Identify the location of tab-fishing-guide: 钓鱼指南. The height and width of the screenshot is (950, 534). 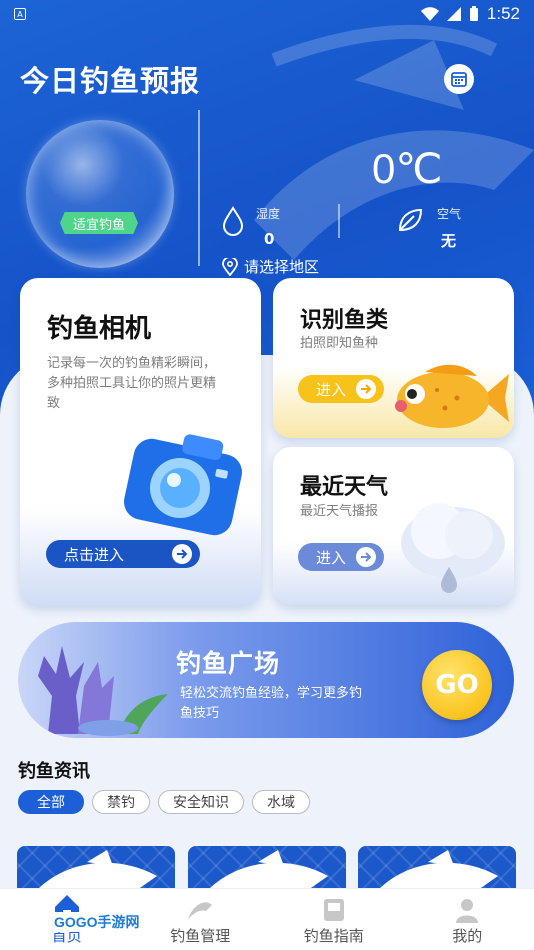
(334, 919).